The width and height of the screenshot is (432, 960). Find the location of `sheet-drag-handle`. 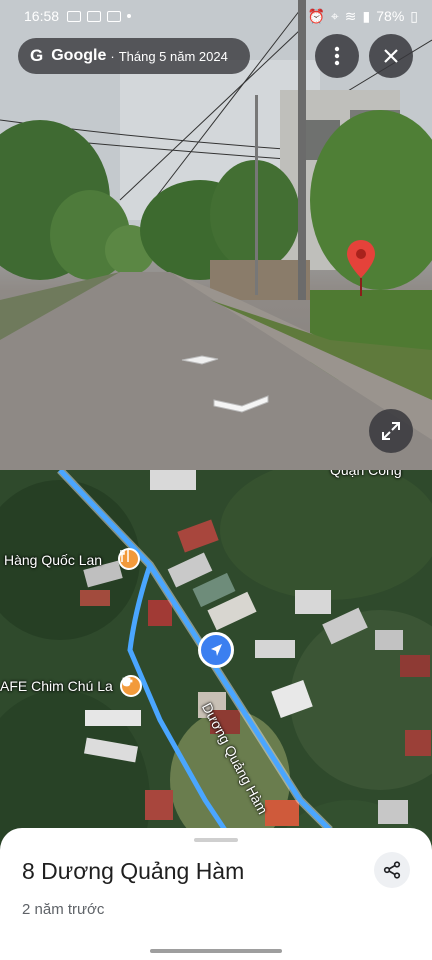

sheet-drag-handle is located at coordinates (216, 840).